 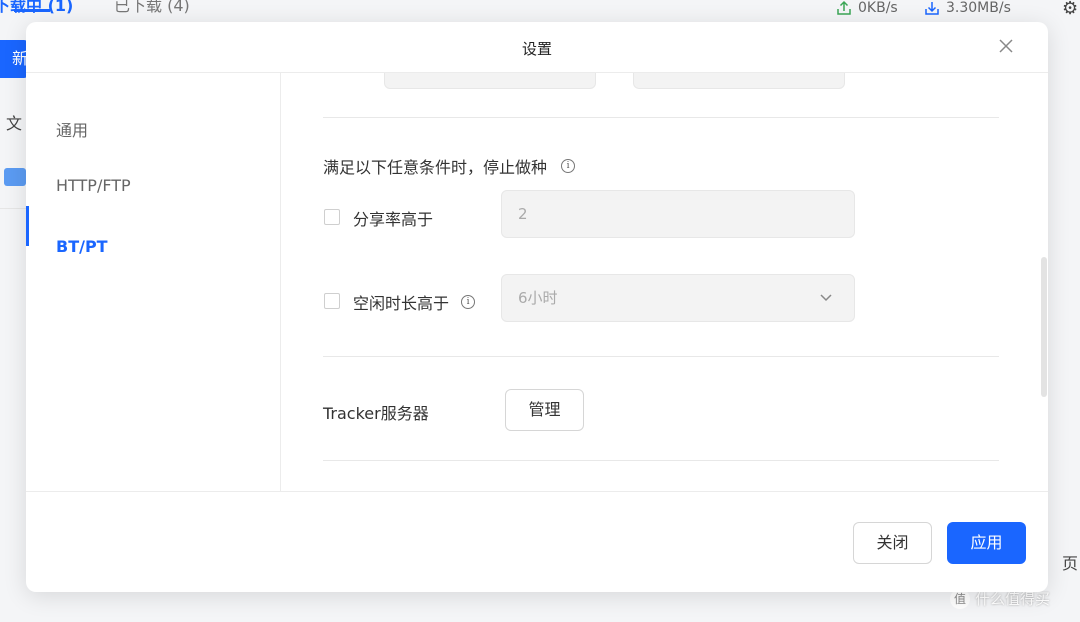 I want to click on sidebar-active-indicator, so click(x=27, y=226).